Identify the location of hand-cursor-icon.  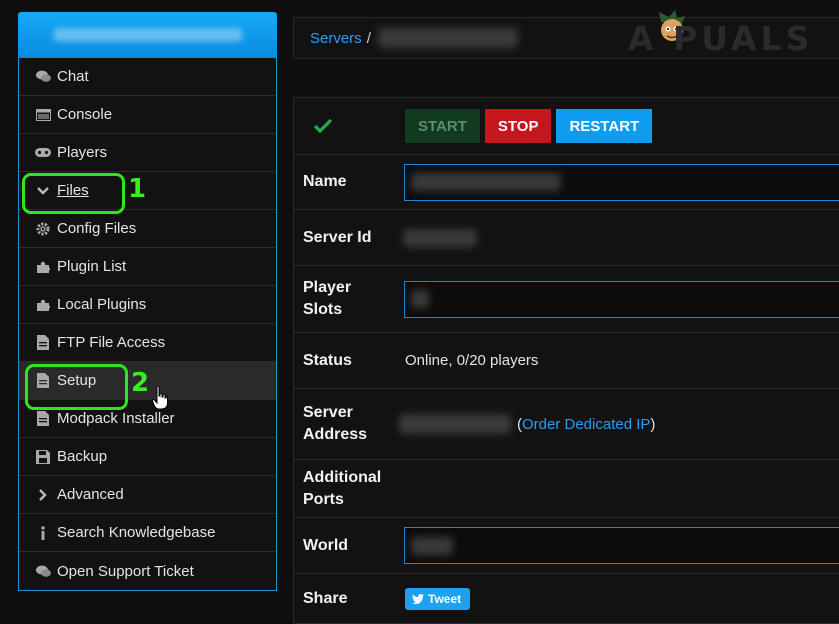
(159, 400).